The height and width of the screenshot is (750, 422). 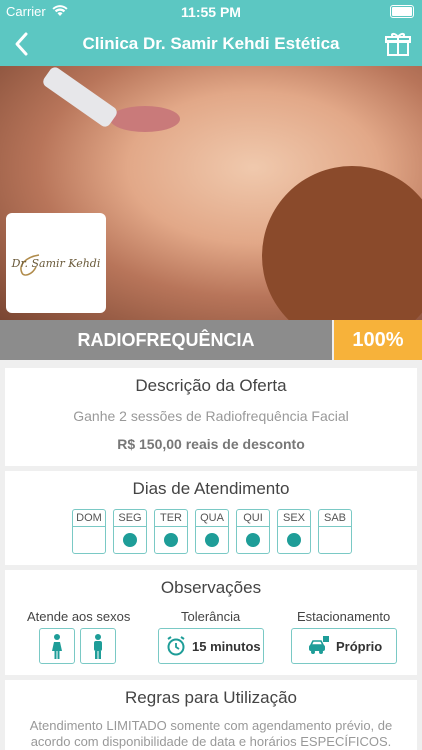 I want to click on days-row: DOM SEG TER QUA QUI SEX SAB, so click(x=212, y=531).